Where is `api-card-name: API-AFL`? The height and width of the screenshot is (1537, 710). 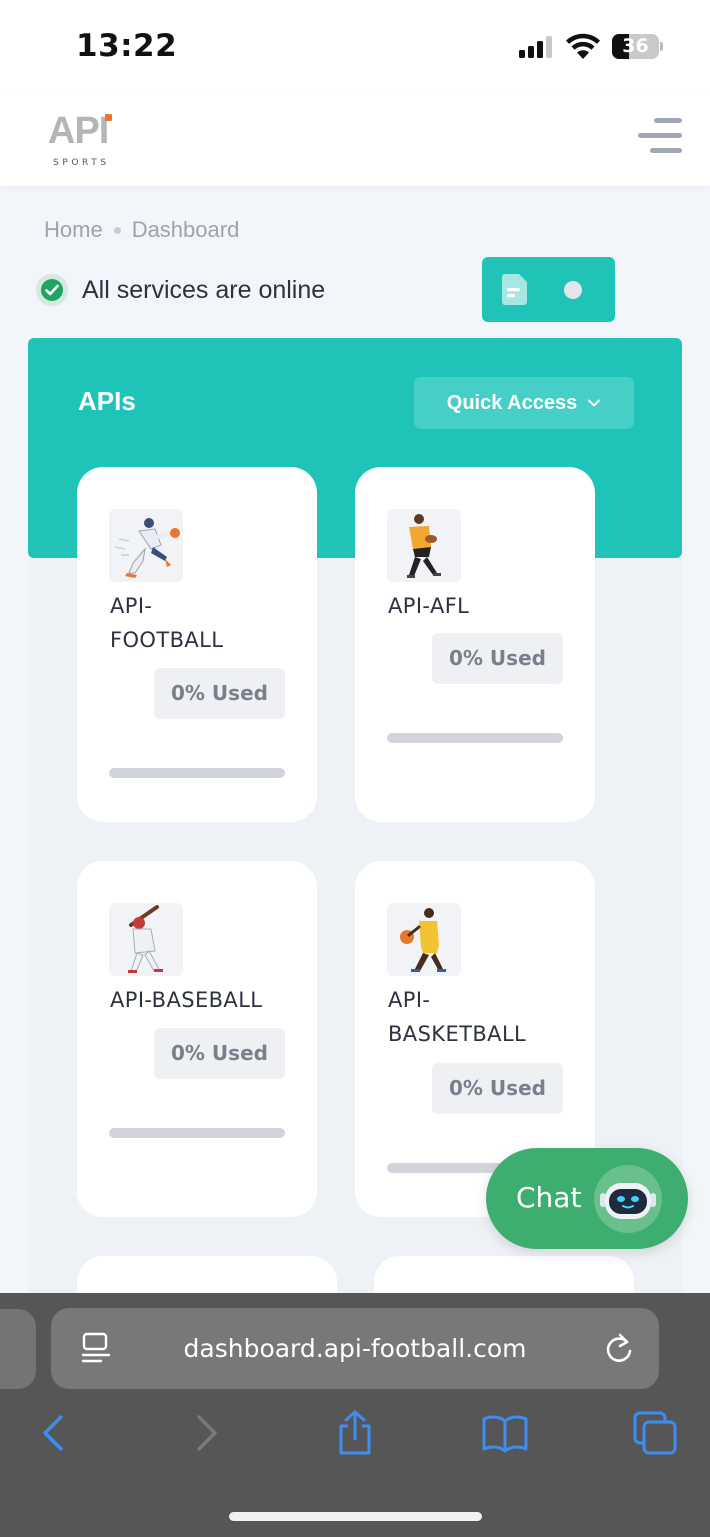
api-card-name: API-AFL is located at coordinates (429, 606).